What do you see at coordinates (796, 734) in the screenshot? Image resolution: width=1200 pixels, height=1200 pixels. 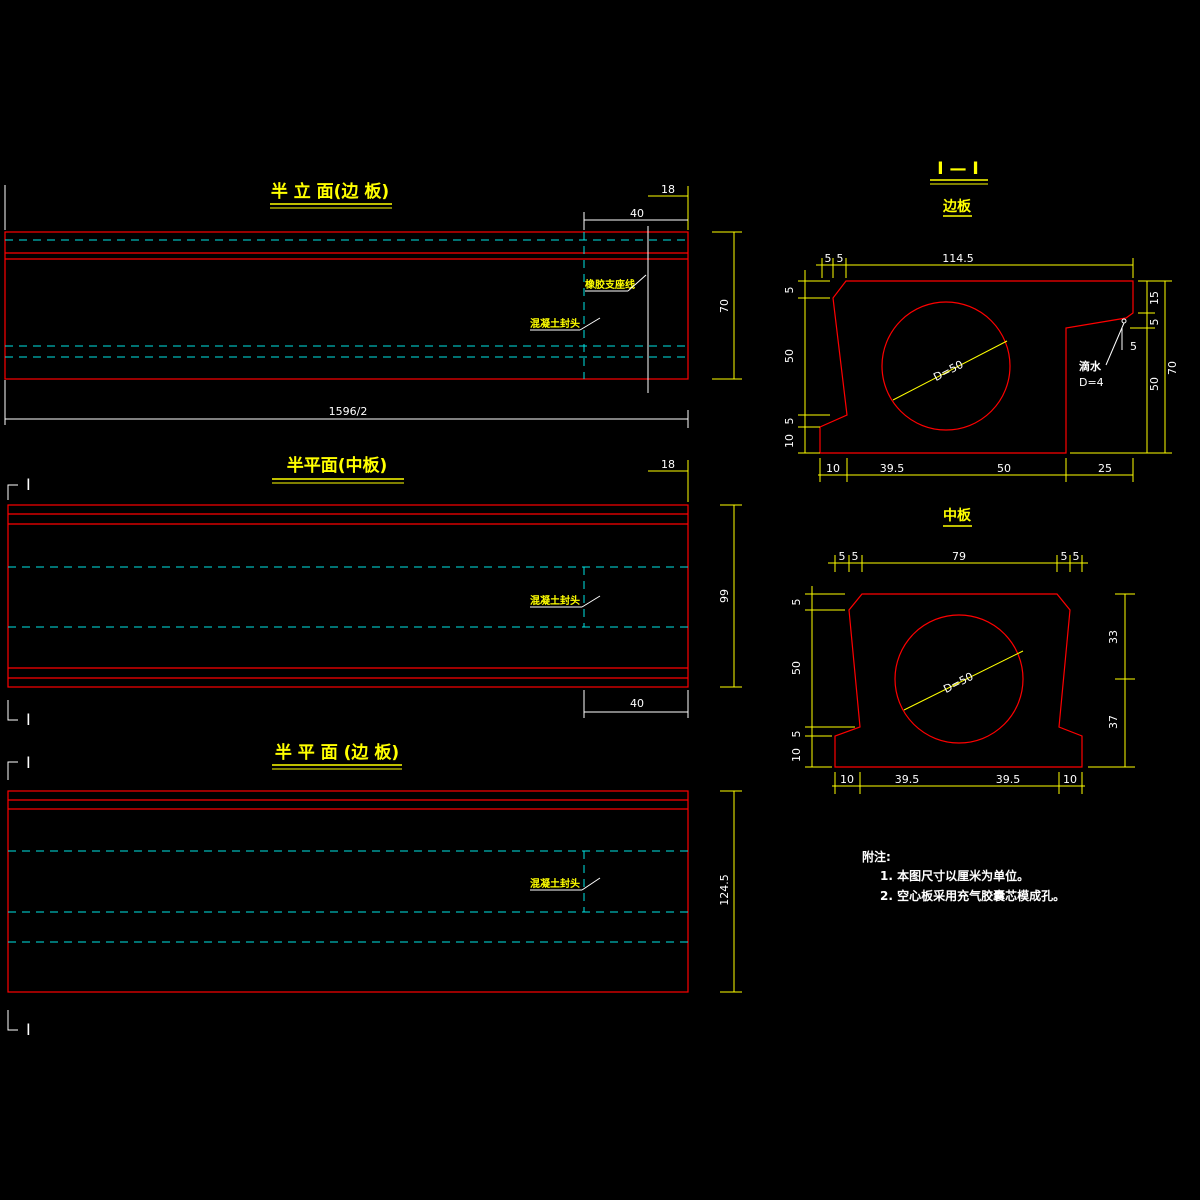 I see `mid-left-5b: 5` at bounding box center [796, 734].